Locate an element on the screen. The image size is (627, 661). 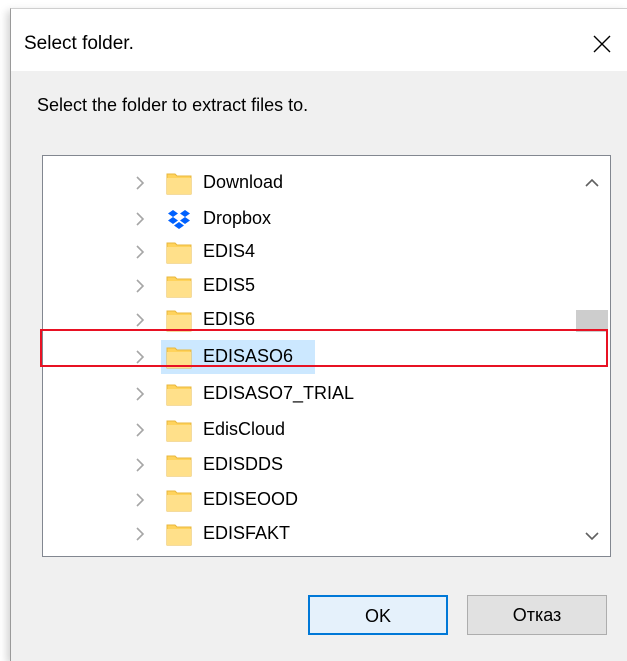
tree-item-download: Download is located at coordinates (309, 183).